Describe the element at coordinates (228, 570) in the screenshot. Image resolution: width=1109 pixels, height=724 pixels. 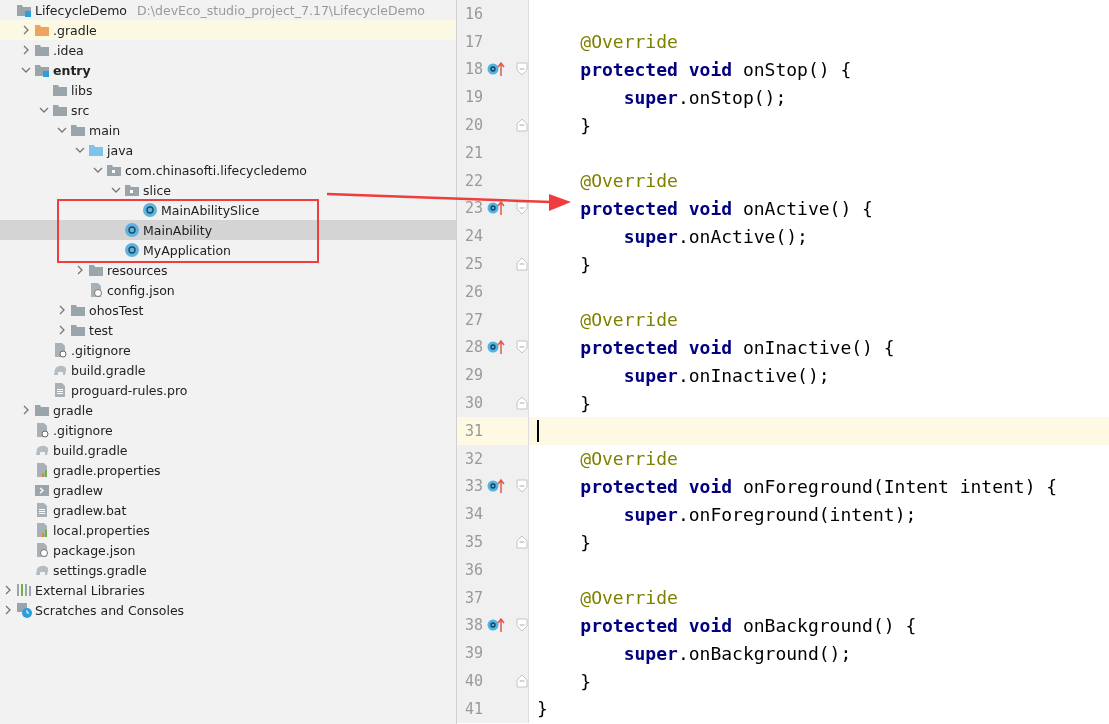
I see `tree-item: settings.gradle` at that location.